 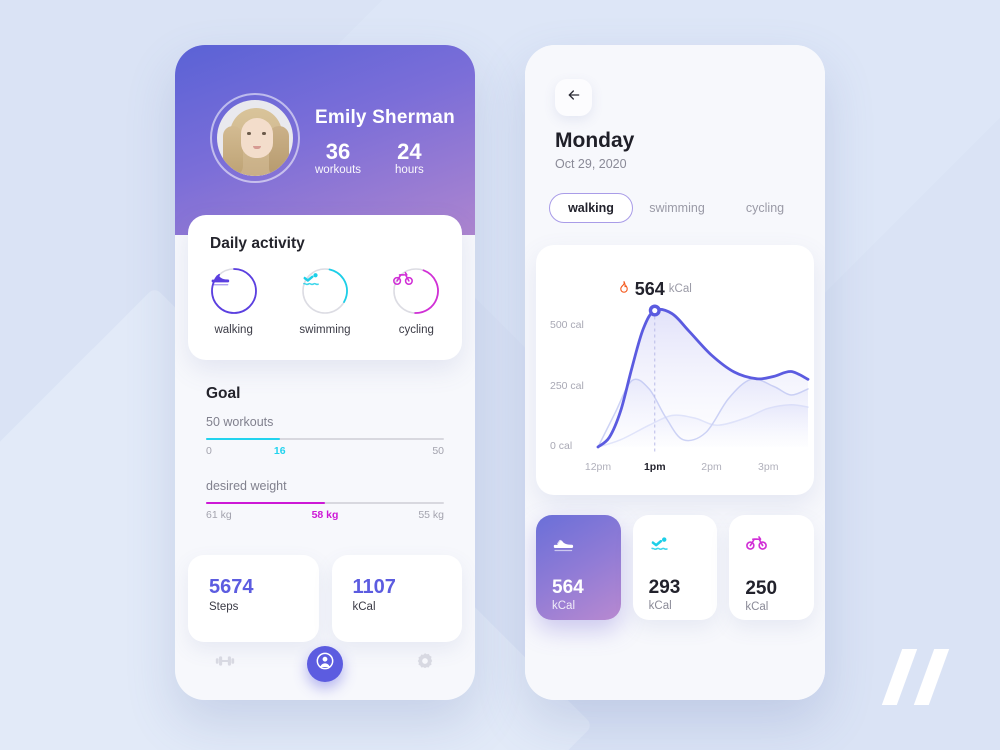 I want to click on activity-walking: walking, so click(x=233, y=301).